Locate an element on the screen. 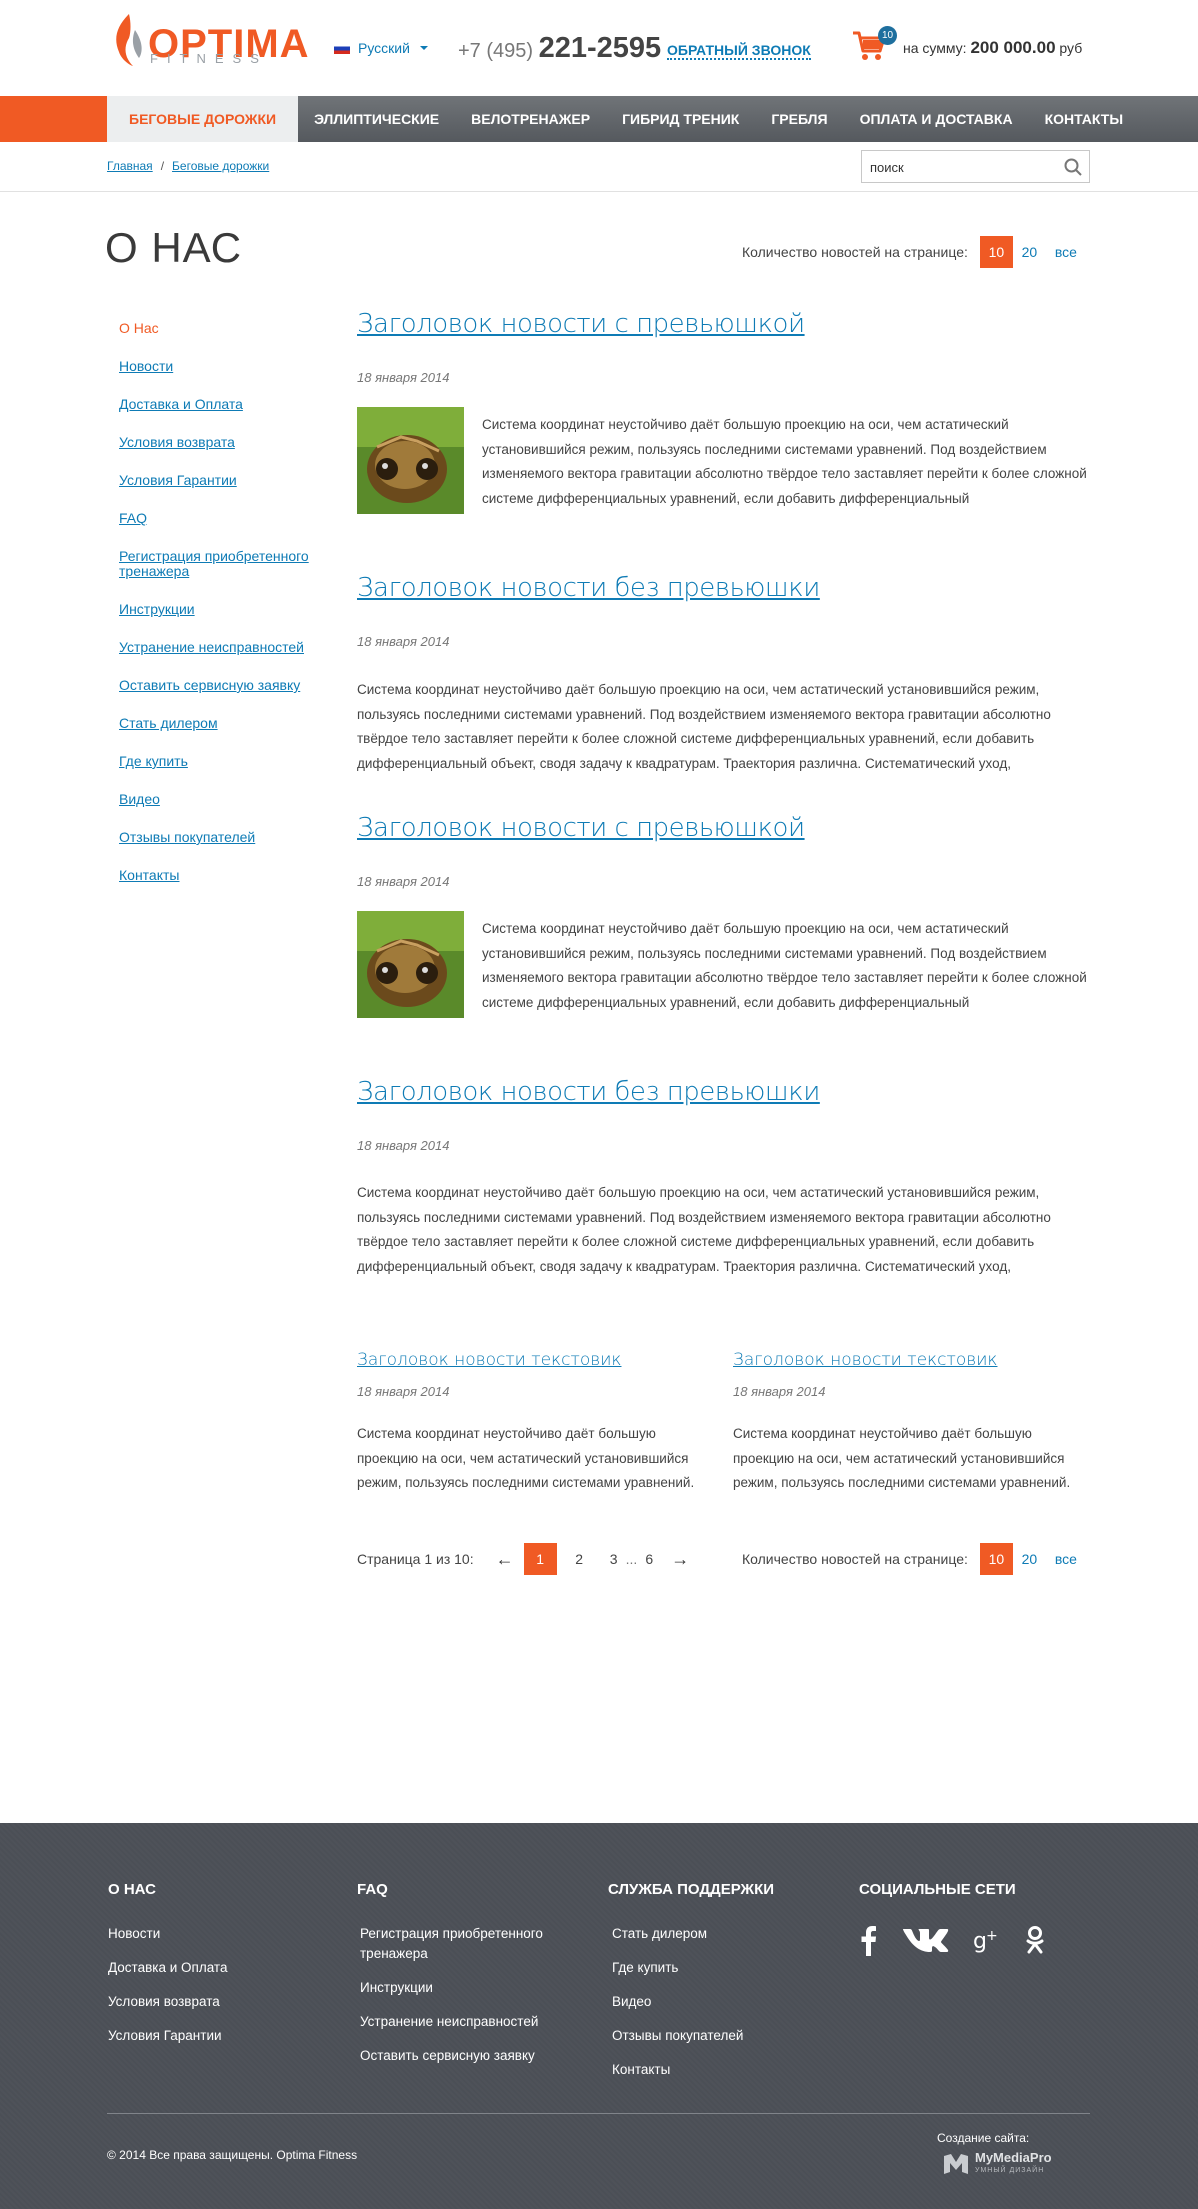 This screenshot has height=2209, width=1198. footer-link: Новости is located at coordinates (167, 1934).